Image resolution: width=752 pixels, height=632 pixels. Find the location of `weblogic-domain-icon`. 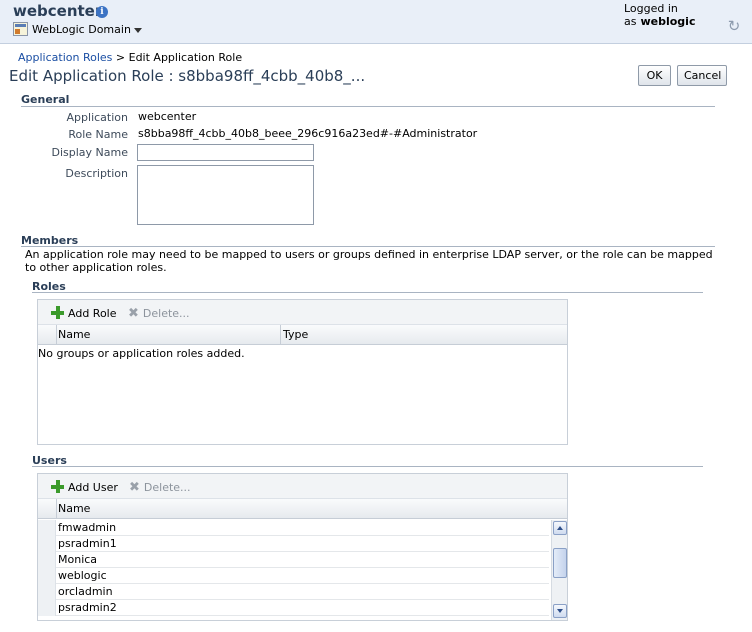

weblogic-domain-icon is located at coordinates (20, 29).